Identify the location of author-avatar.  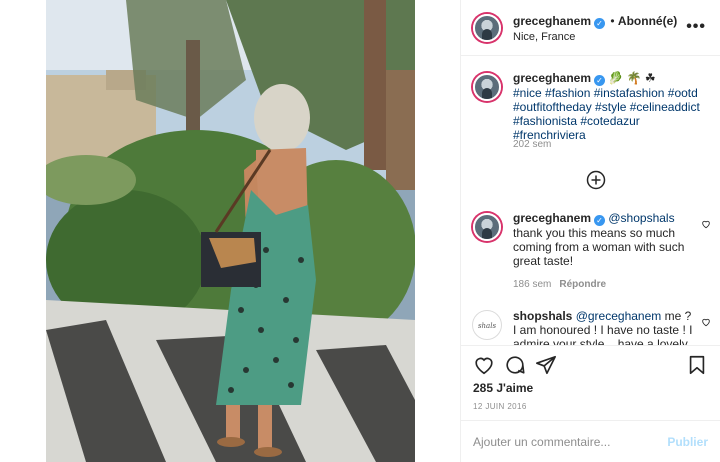
(487, 28).